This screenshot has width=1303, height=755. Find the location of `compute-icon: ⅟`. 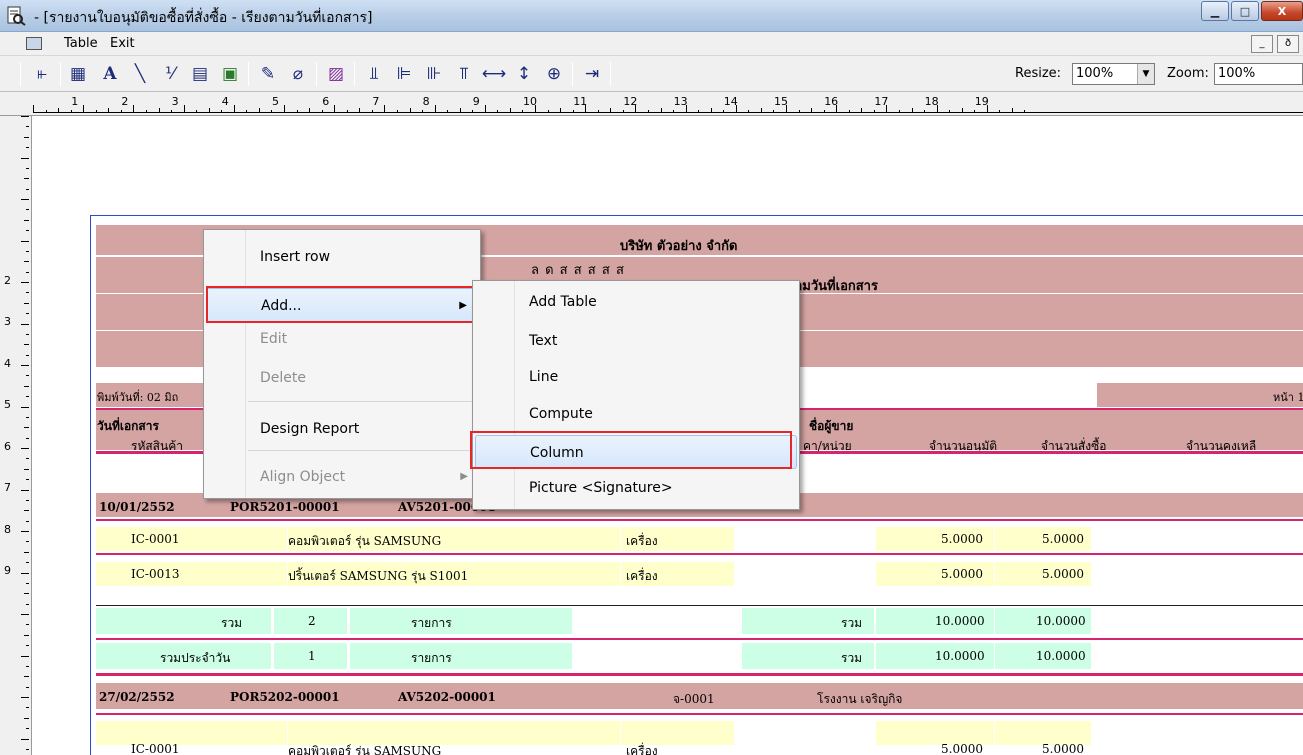

compute-icon: ⅟ is located at coordinates (170, 74).